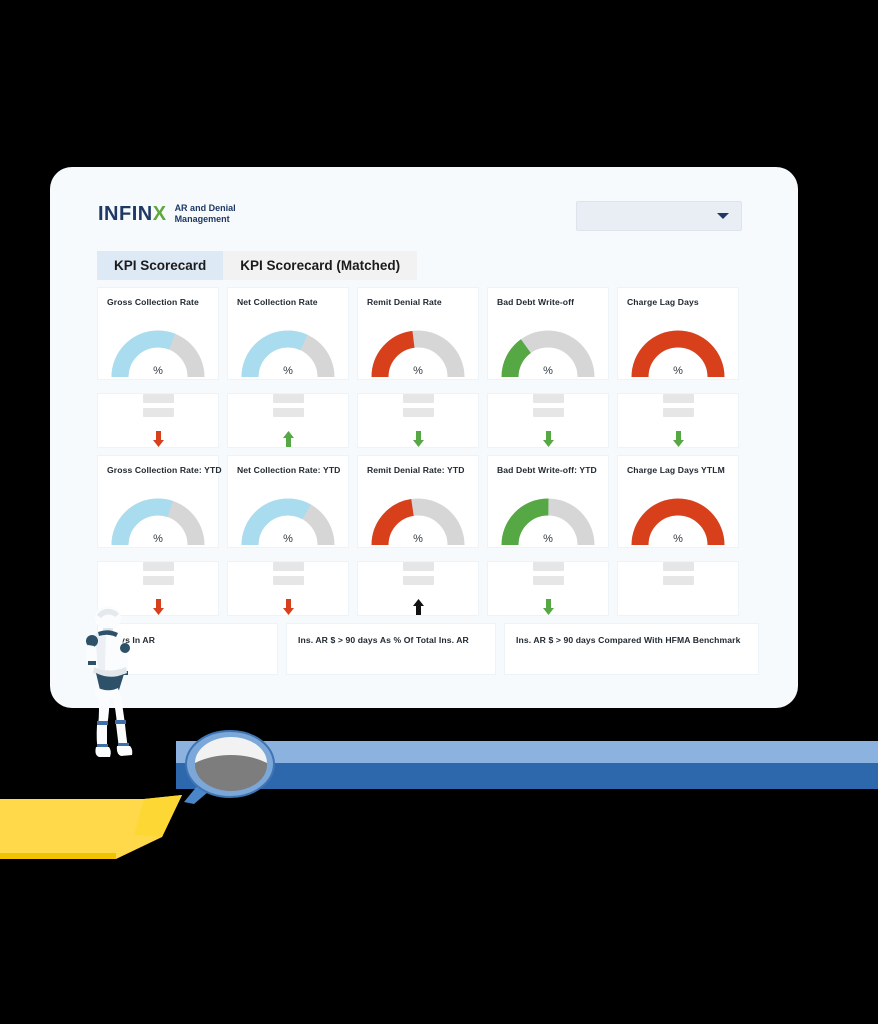  What do you see at coordinates (678, 607) in the screenshot?
I see `arrow-placeholder` at bounding box center [678, 607].